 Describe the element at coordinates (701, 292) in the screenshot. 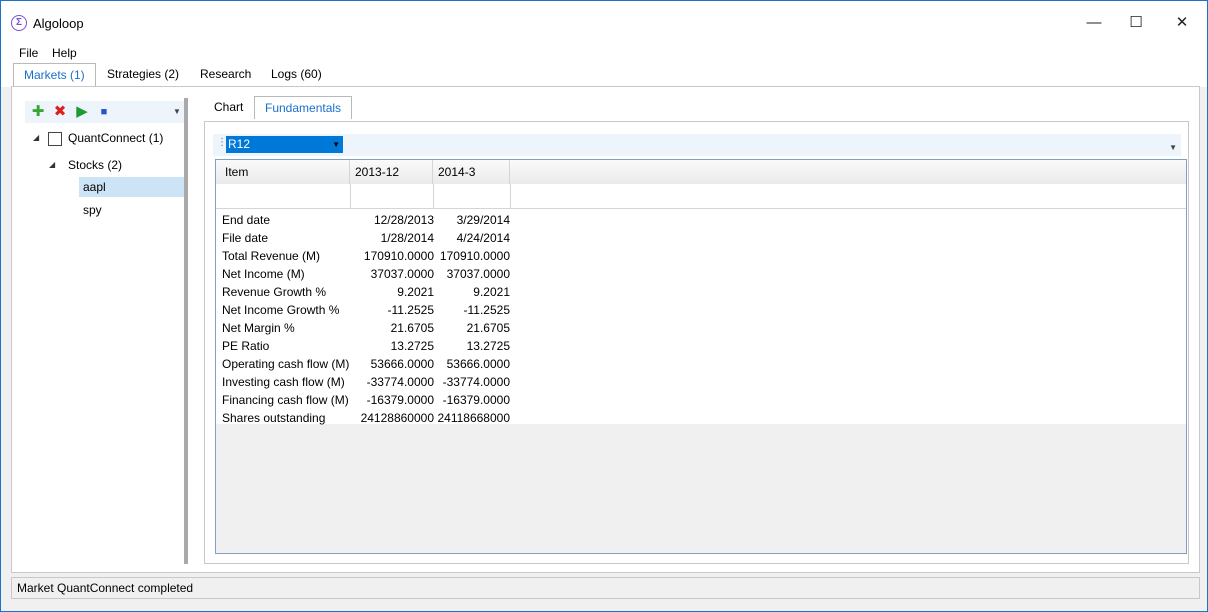

I see `table-row: Revenue Growth % 9.2021 9.2021` at that location.